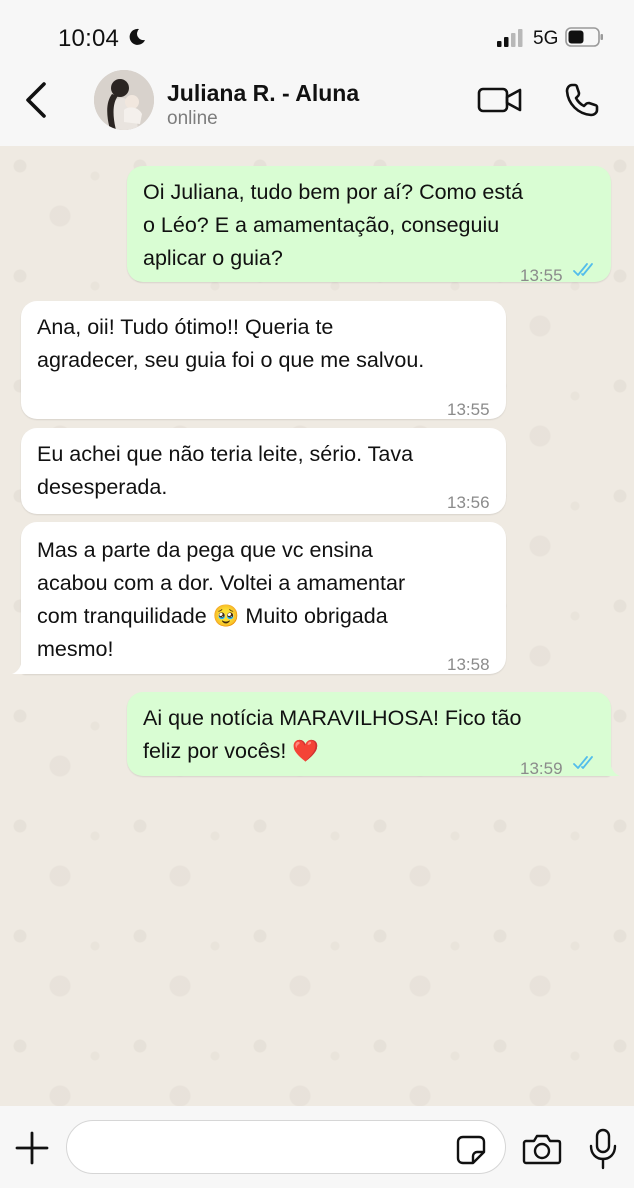 This screenshot has height=1188, width=634. I want to click on plus-icon, so click(32, 1148).